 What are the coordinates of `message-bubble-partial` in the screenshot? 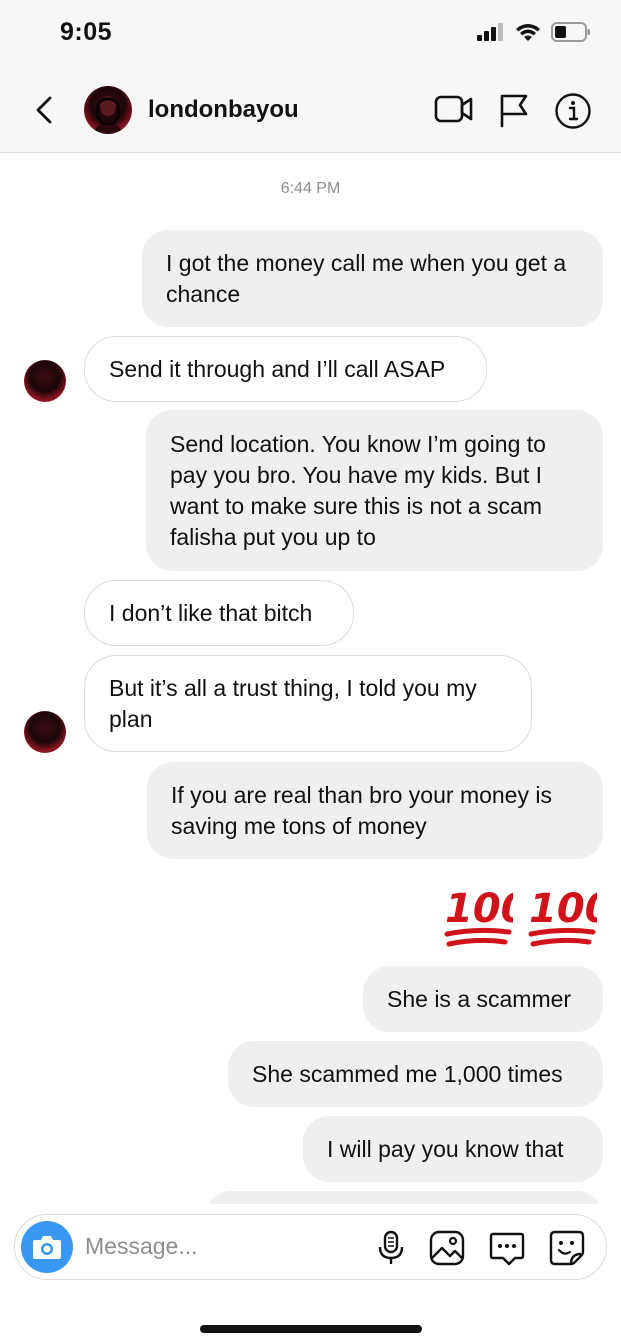 It's located at (404, 1197).